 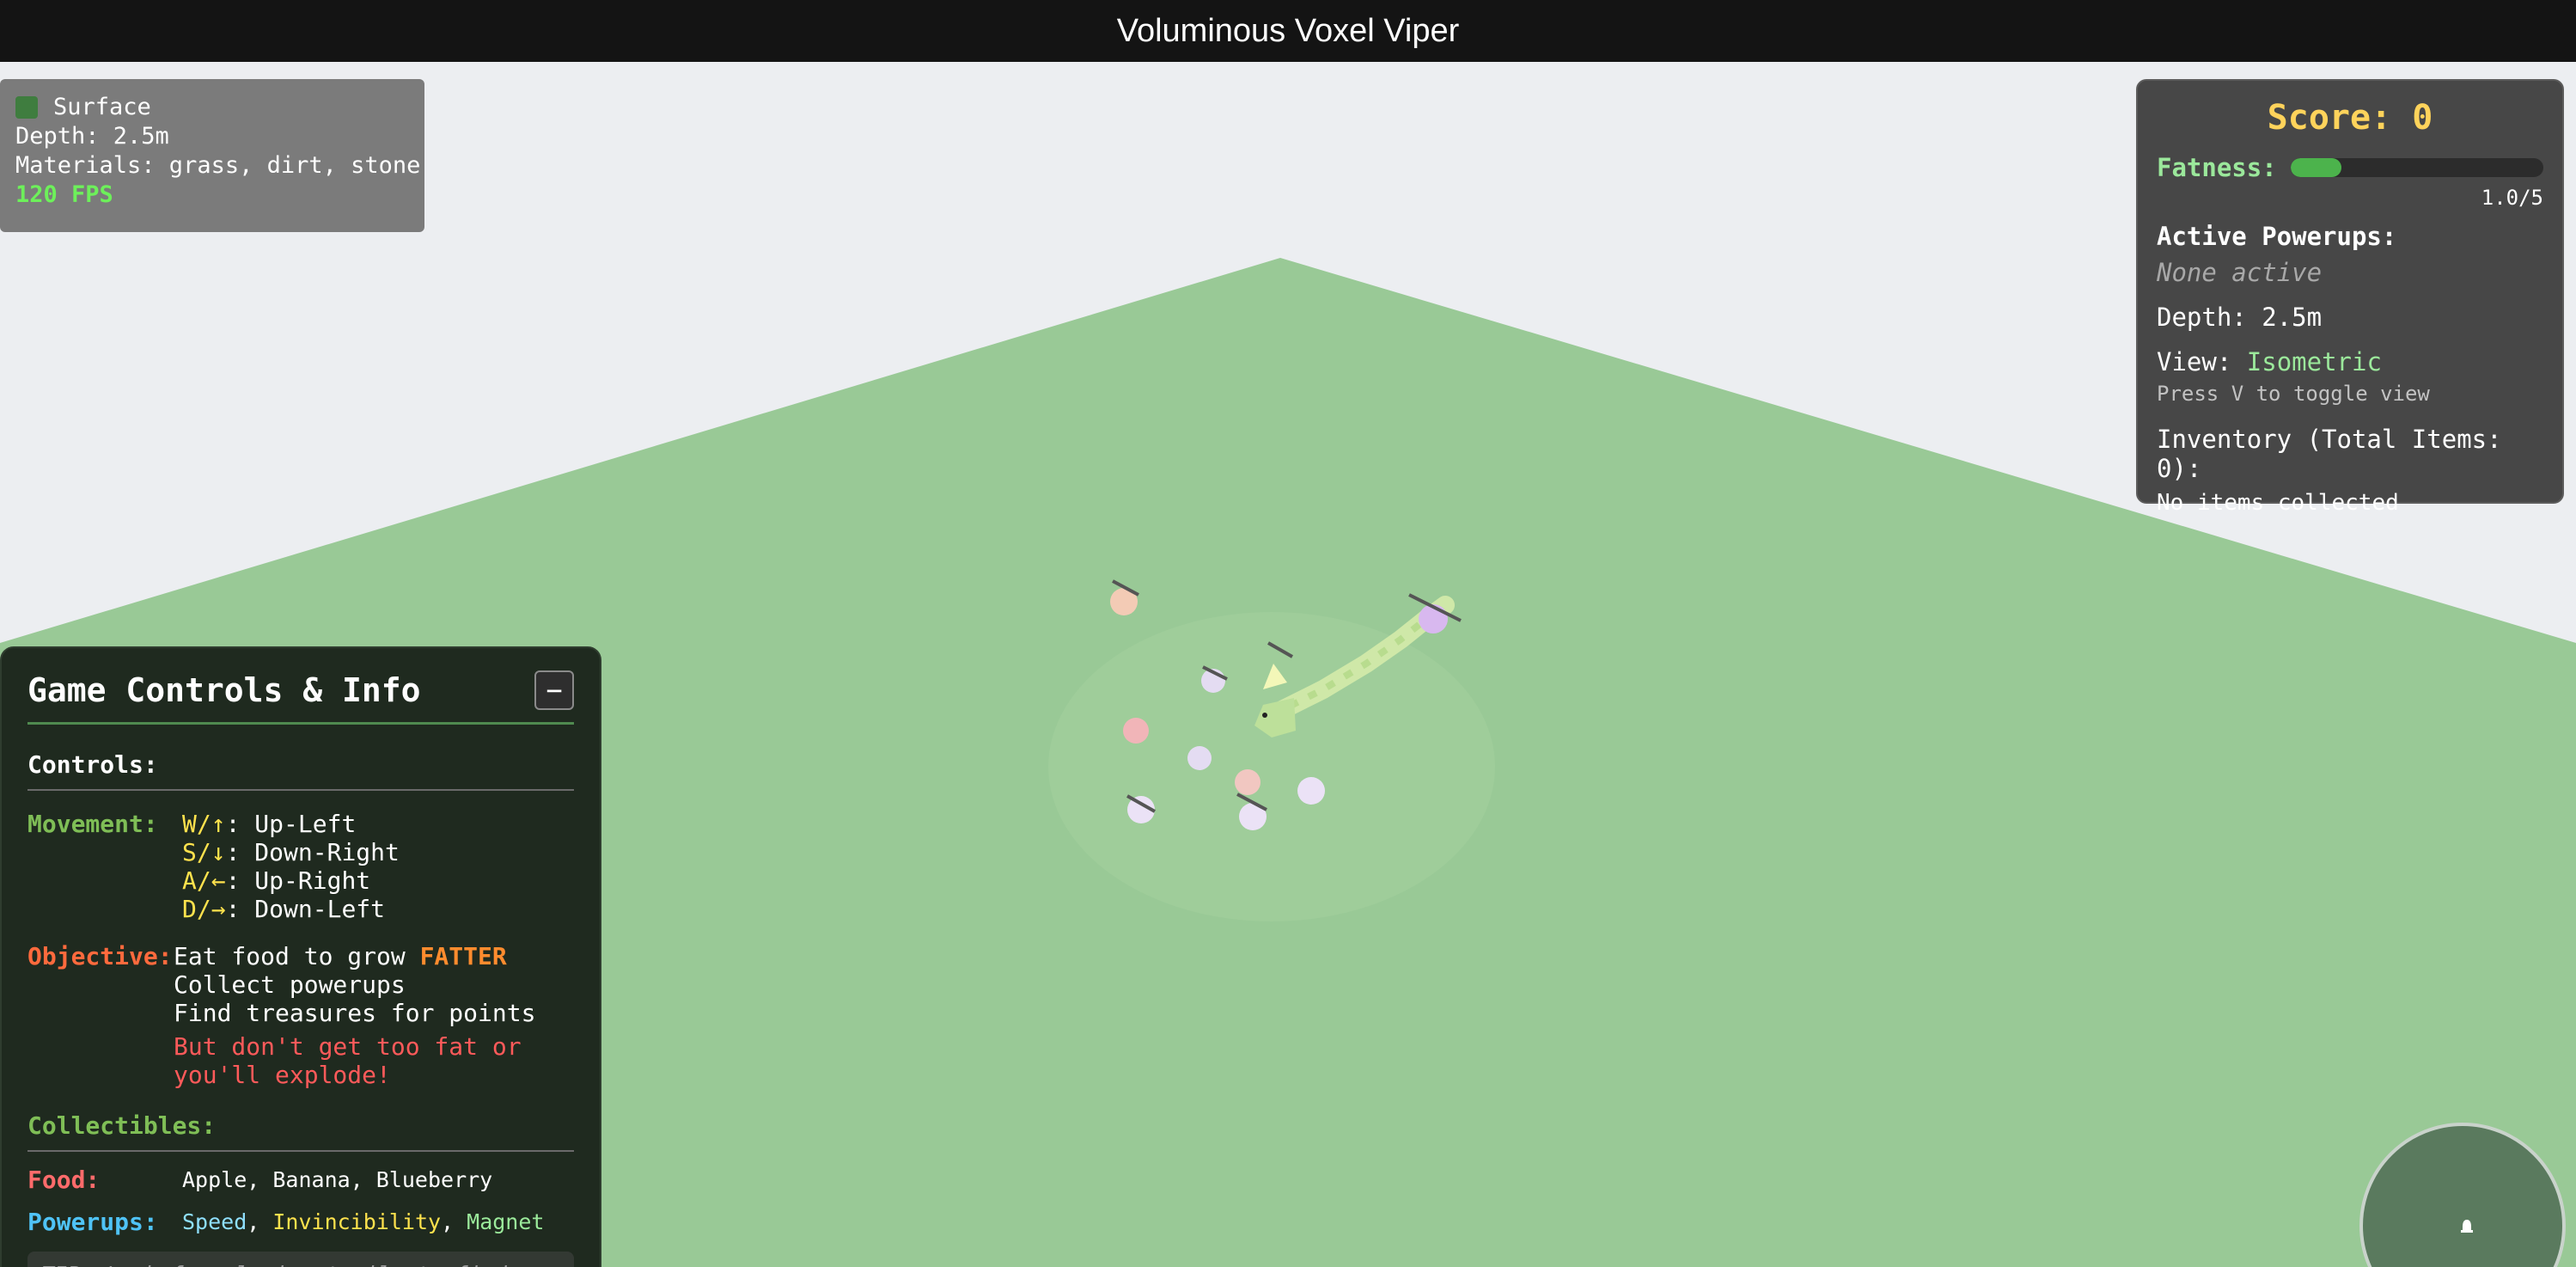 What do you see at coordinates (204, 881) in the screenshot?
I see `movement-key: A/←` at bounding box center [204, 881].